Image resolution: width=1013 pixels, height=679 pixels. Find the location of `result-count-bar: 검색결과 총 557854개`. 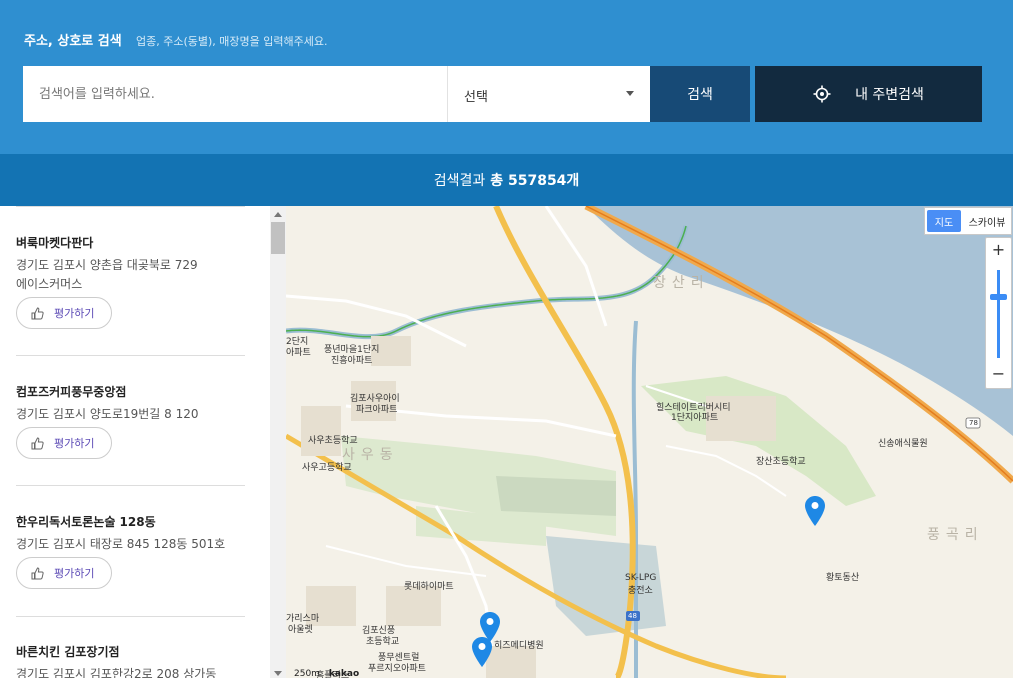

result-count-bar: 검색결과 총 557854개 is located at coordinates (506, 180).